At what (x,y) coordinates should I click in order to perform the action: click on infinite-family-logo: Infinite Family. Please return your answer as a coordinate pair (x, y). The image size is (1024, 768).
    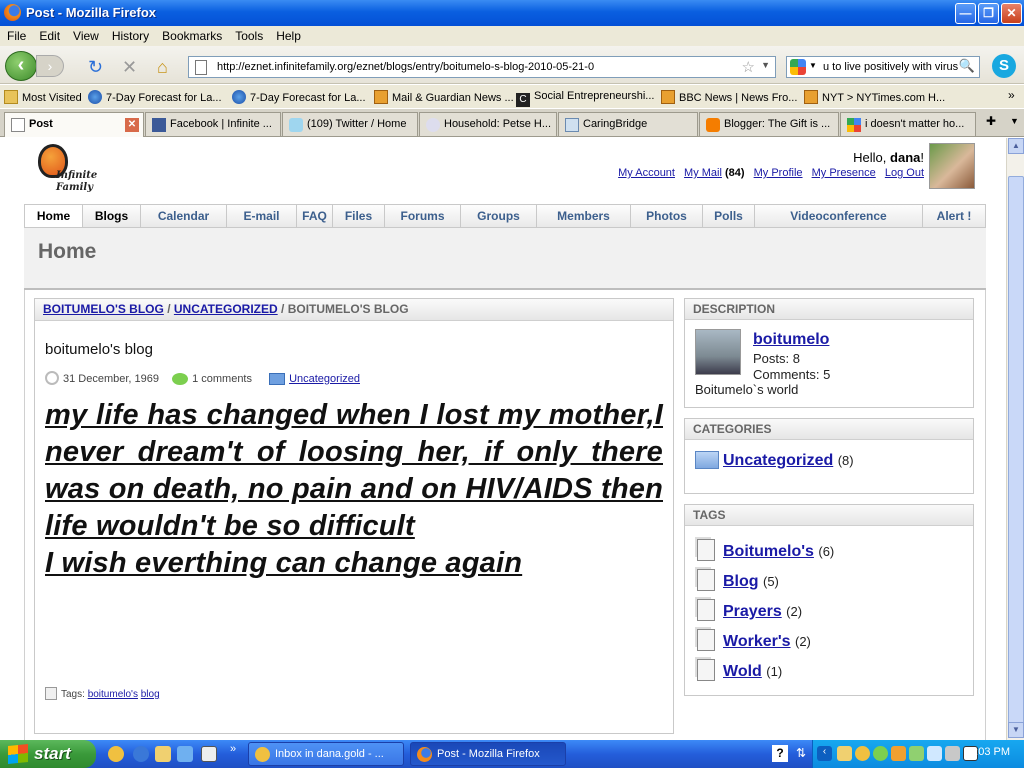
    Looking at the image, I should click on (70, 171).